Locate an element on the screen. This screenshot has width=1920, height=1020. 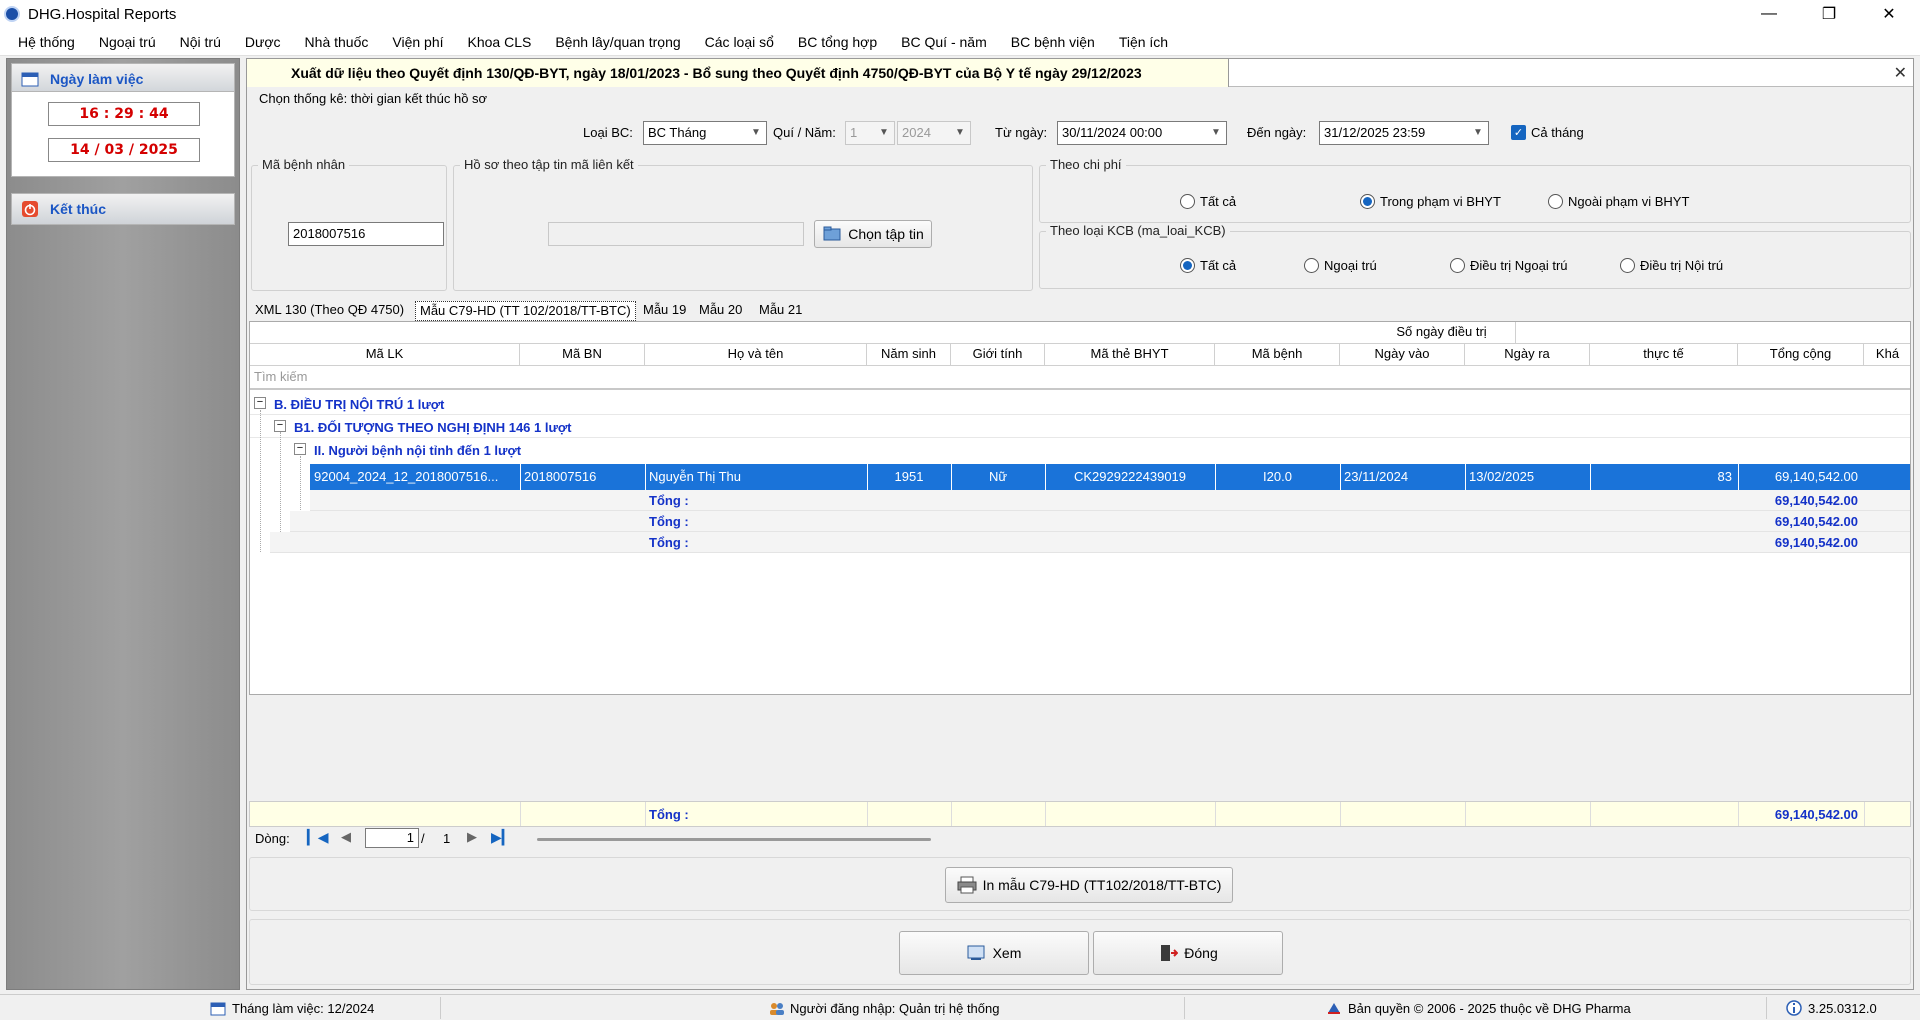
cell-ngay-vao: 23/11/2024 is located at coordinates (1376, 476).